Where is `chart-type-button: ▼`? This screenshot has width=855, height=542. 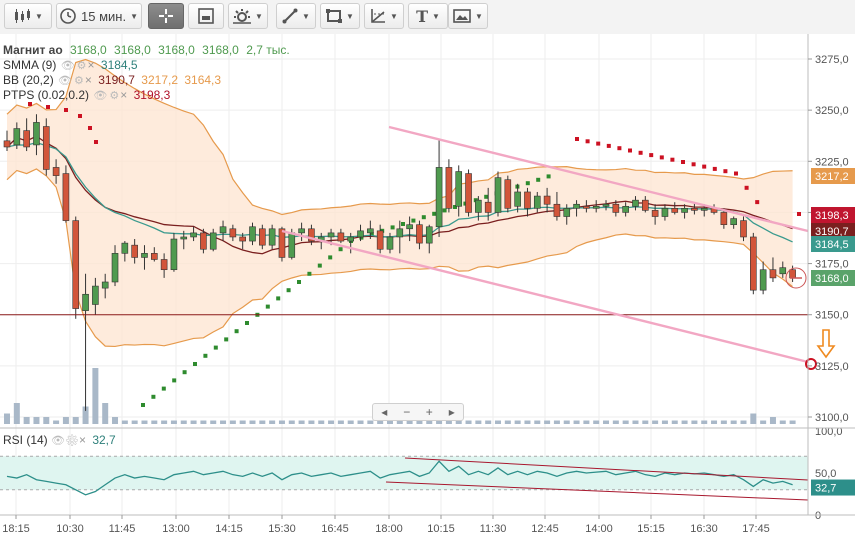 chart-type-button: ▼ is located at coordinates (28, 16).